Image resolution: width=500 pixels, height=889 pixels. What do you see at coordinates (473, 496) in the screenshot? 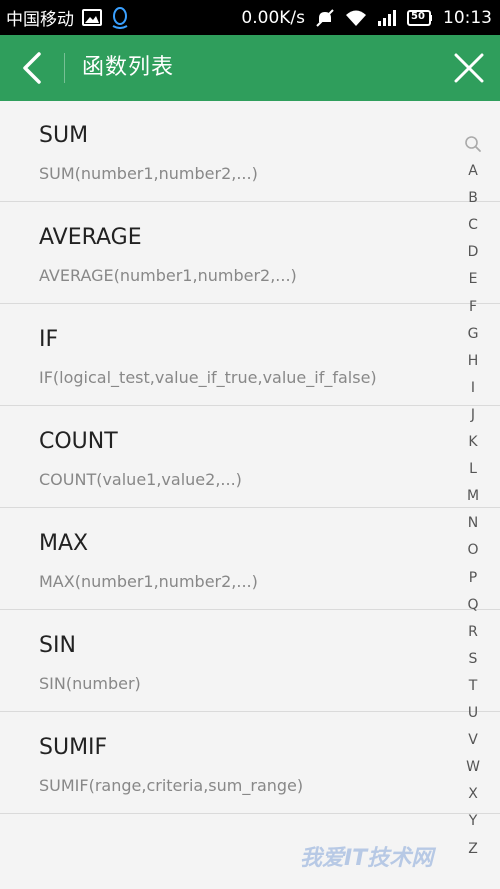
I see `index-letter-m: M` at bounding box center [473, 496].